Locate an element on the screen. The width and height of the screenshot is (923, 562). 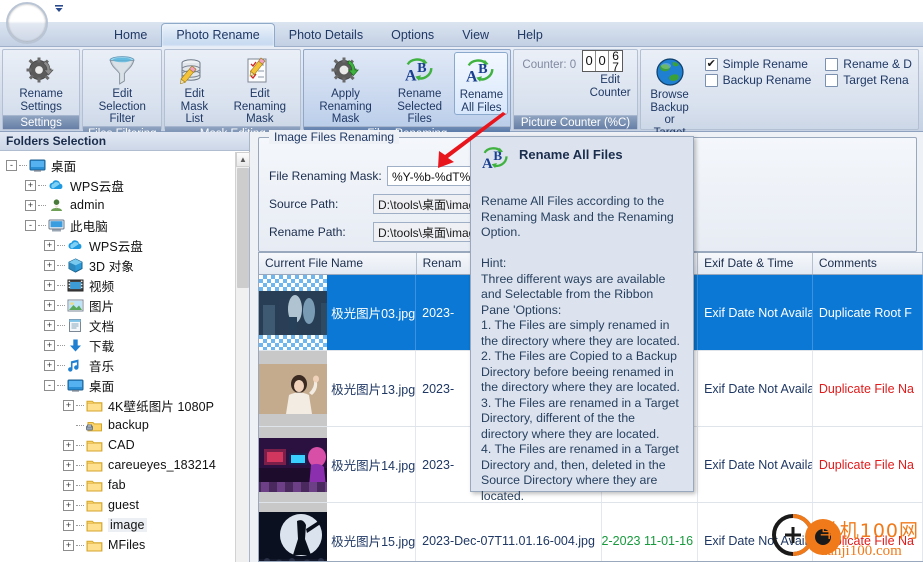
cell-current-file-name: 极光图片13.jpg is located at coordinates (338, 388).